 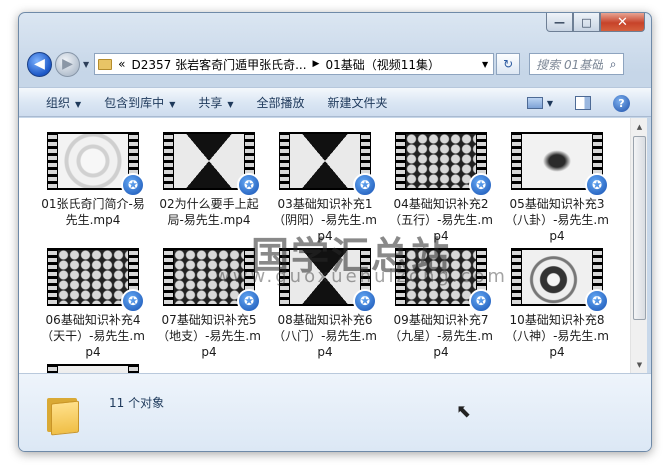 I want to click on new-folder-button: 新建文件夹, so click(x=358, y=102).